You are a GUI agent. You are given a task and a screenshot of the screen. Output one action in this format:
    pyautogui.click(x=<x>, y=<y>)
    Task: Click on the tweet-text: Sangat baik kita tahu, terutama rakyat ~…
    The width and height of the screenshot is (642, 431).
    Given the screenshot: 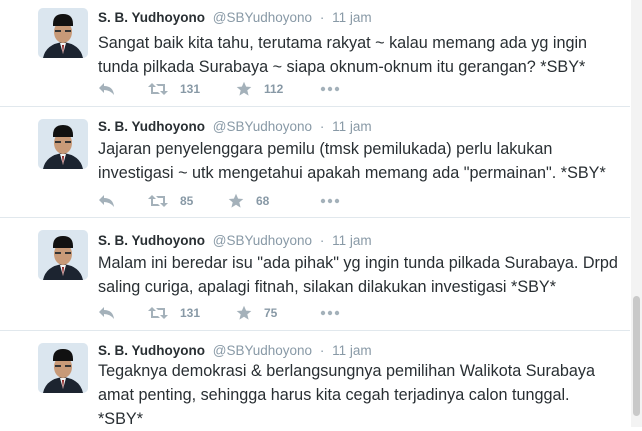 What is the action you would take?
    pyautogui.click(x=343, y=55)
    